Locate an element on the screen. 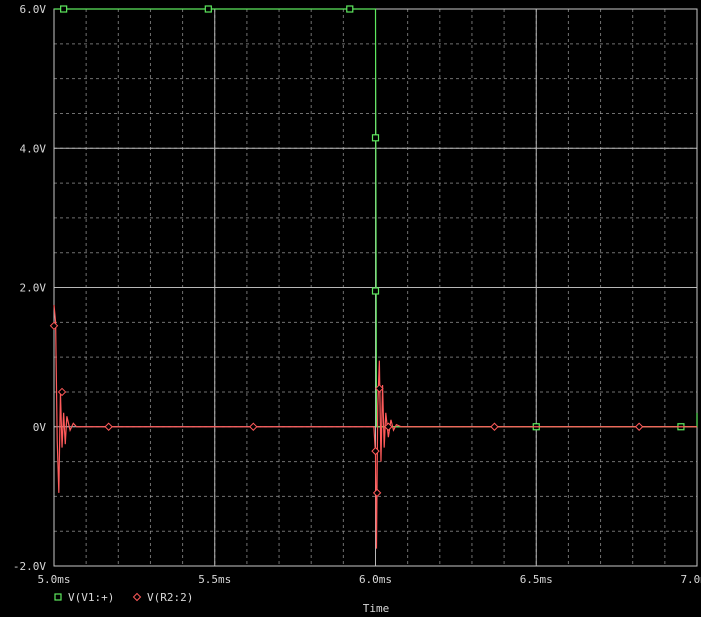 This screenshot has width=701, height=617. x-tick-label: 6.5ms is located at coordinates (536, 579).